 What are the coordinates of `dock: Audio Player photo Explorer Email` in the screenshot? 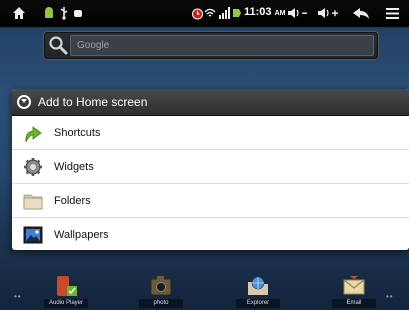 It's located at (204, 289).